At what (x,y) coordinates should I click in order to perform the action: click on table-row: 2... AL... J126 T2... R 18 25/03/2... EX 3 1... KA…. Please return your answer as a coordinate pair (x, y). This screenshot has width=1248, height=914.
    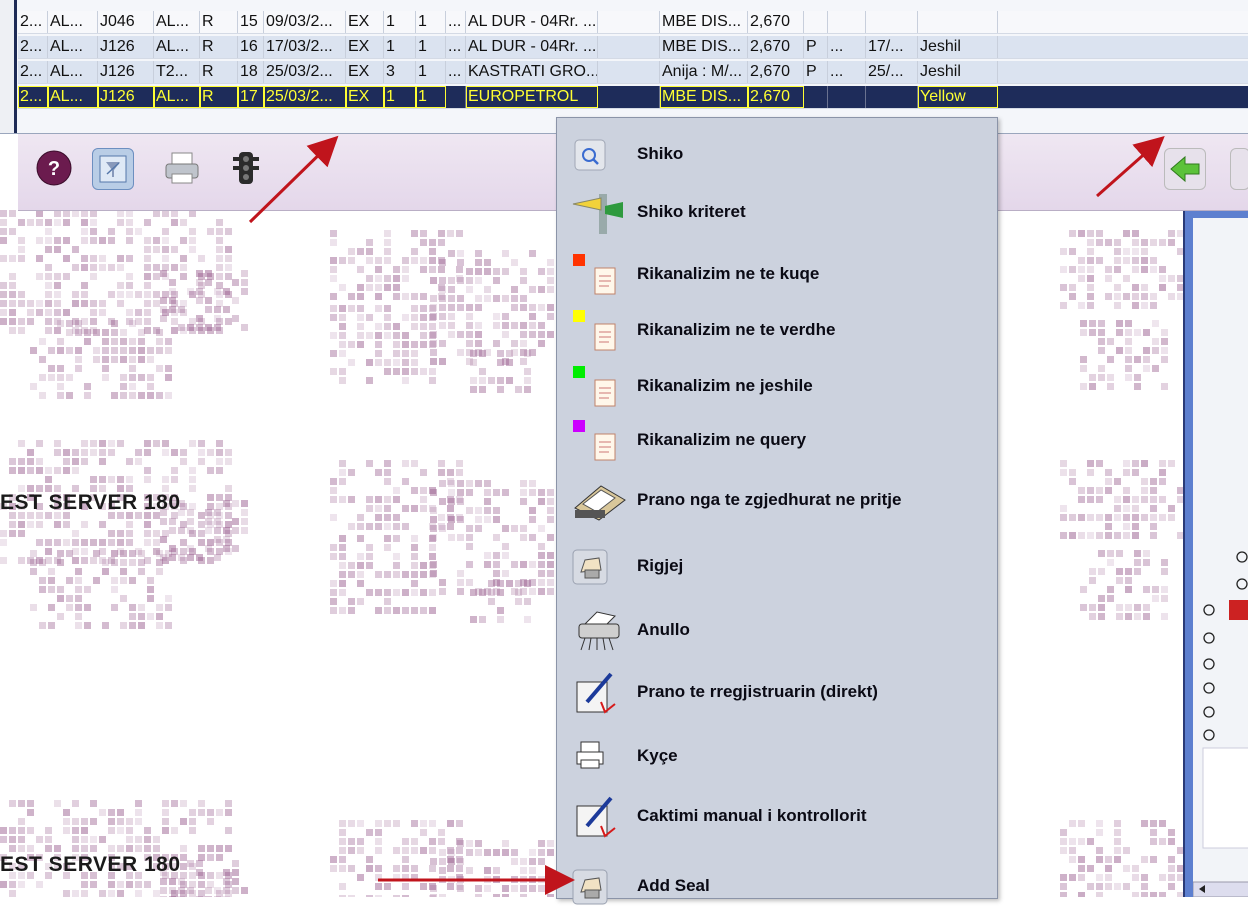
    Looking at the image, I should click on (633, 72).